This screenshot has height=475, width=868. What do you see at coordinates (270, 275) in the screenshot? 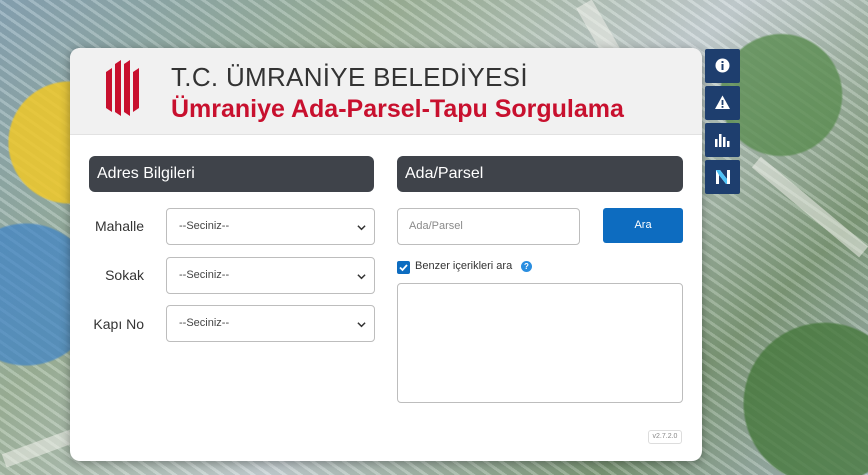
I see `sokak-select: --Seciniz--` at bounding box center [270, 275].